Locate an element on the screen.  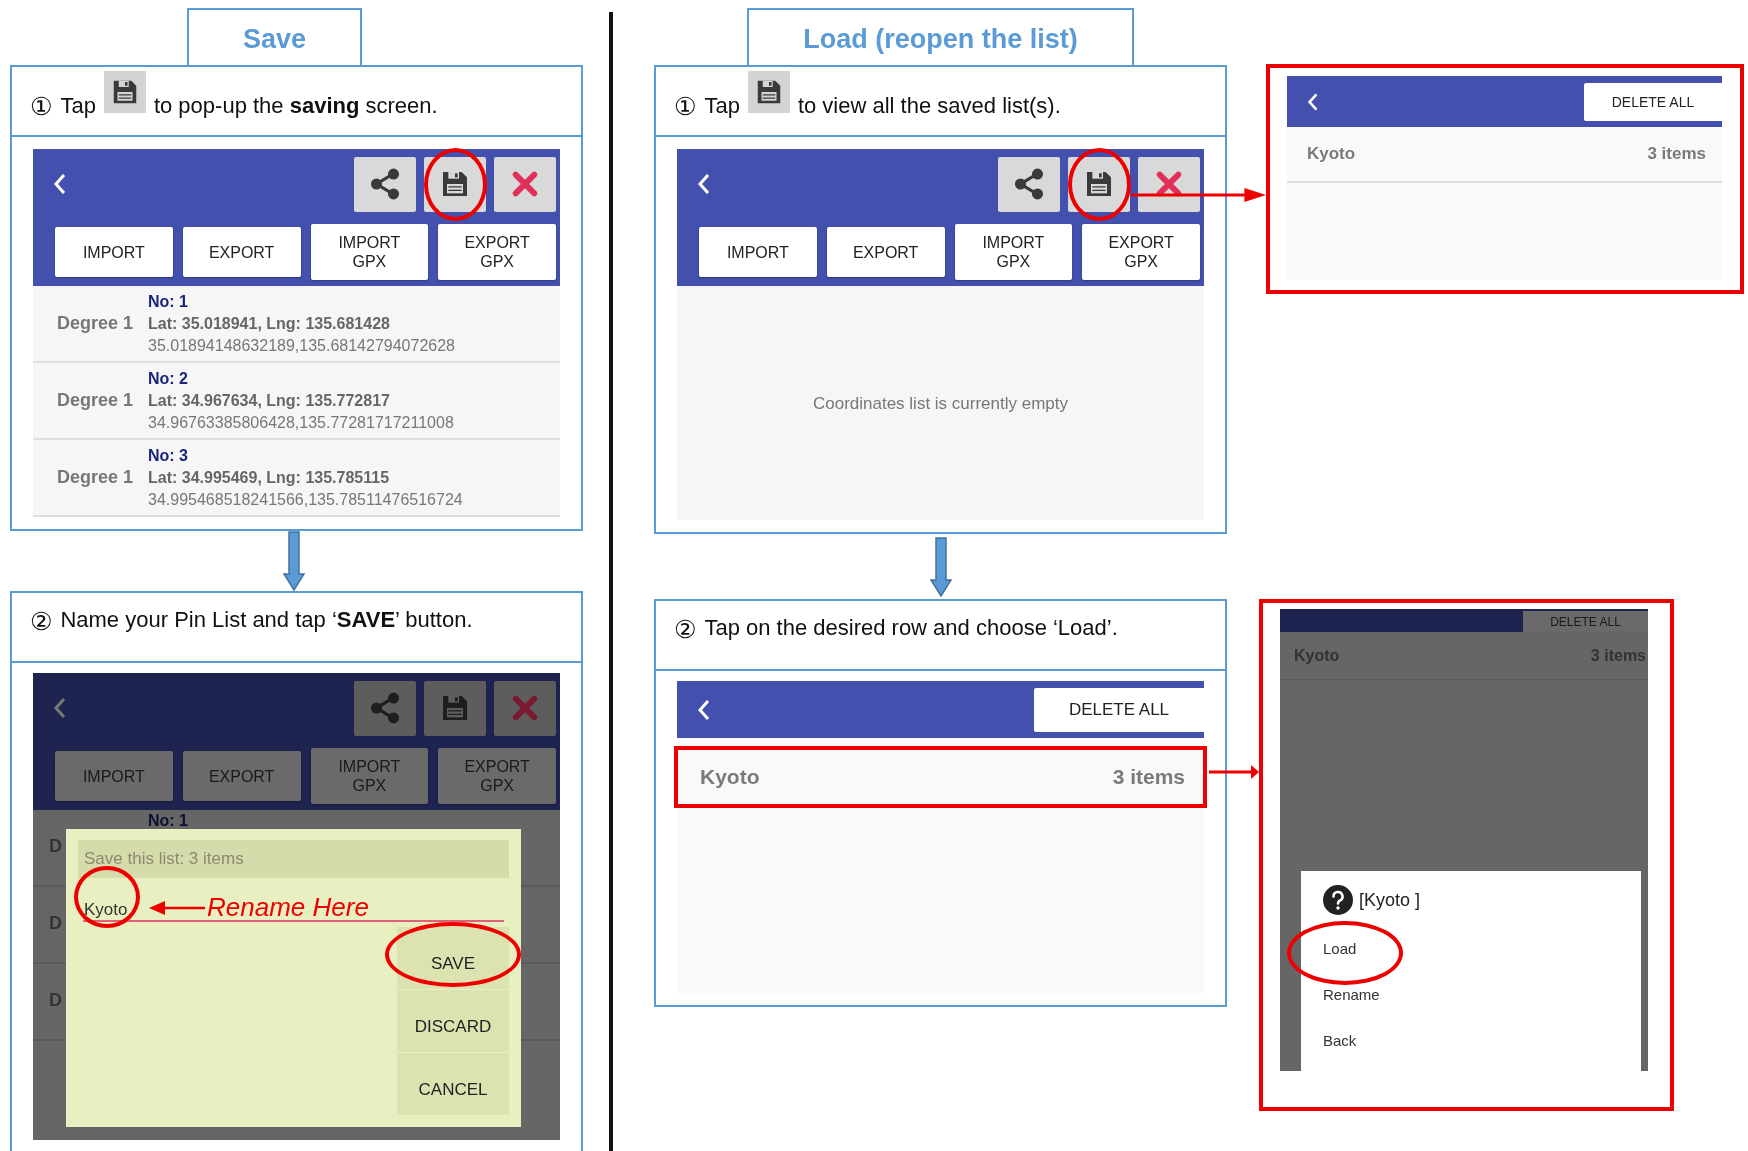
dialog-button: CANCEL is located at coordinates (453, 1084).